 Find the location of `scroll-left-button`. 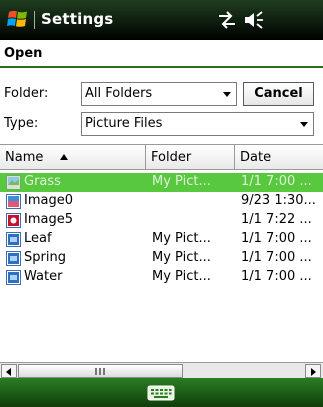

scroll-left-button is located at coordinates (9, 371).